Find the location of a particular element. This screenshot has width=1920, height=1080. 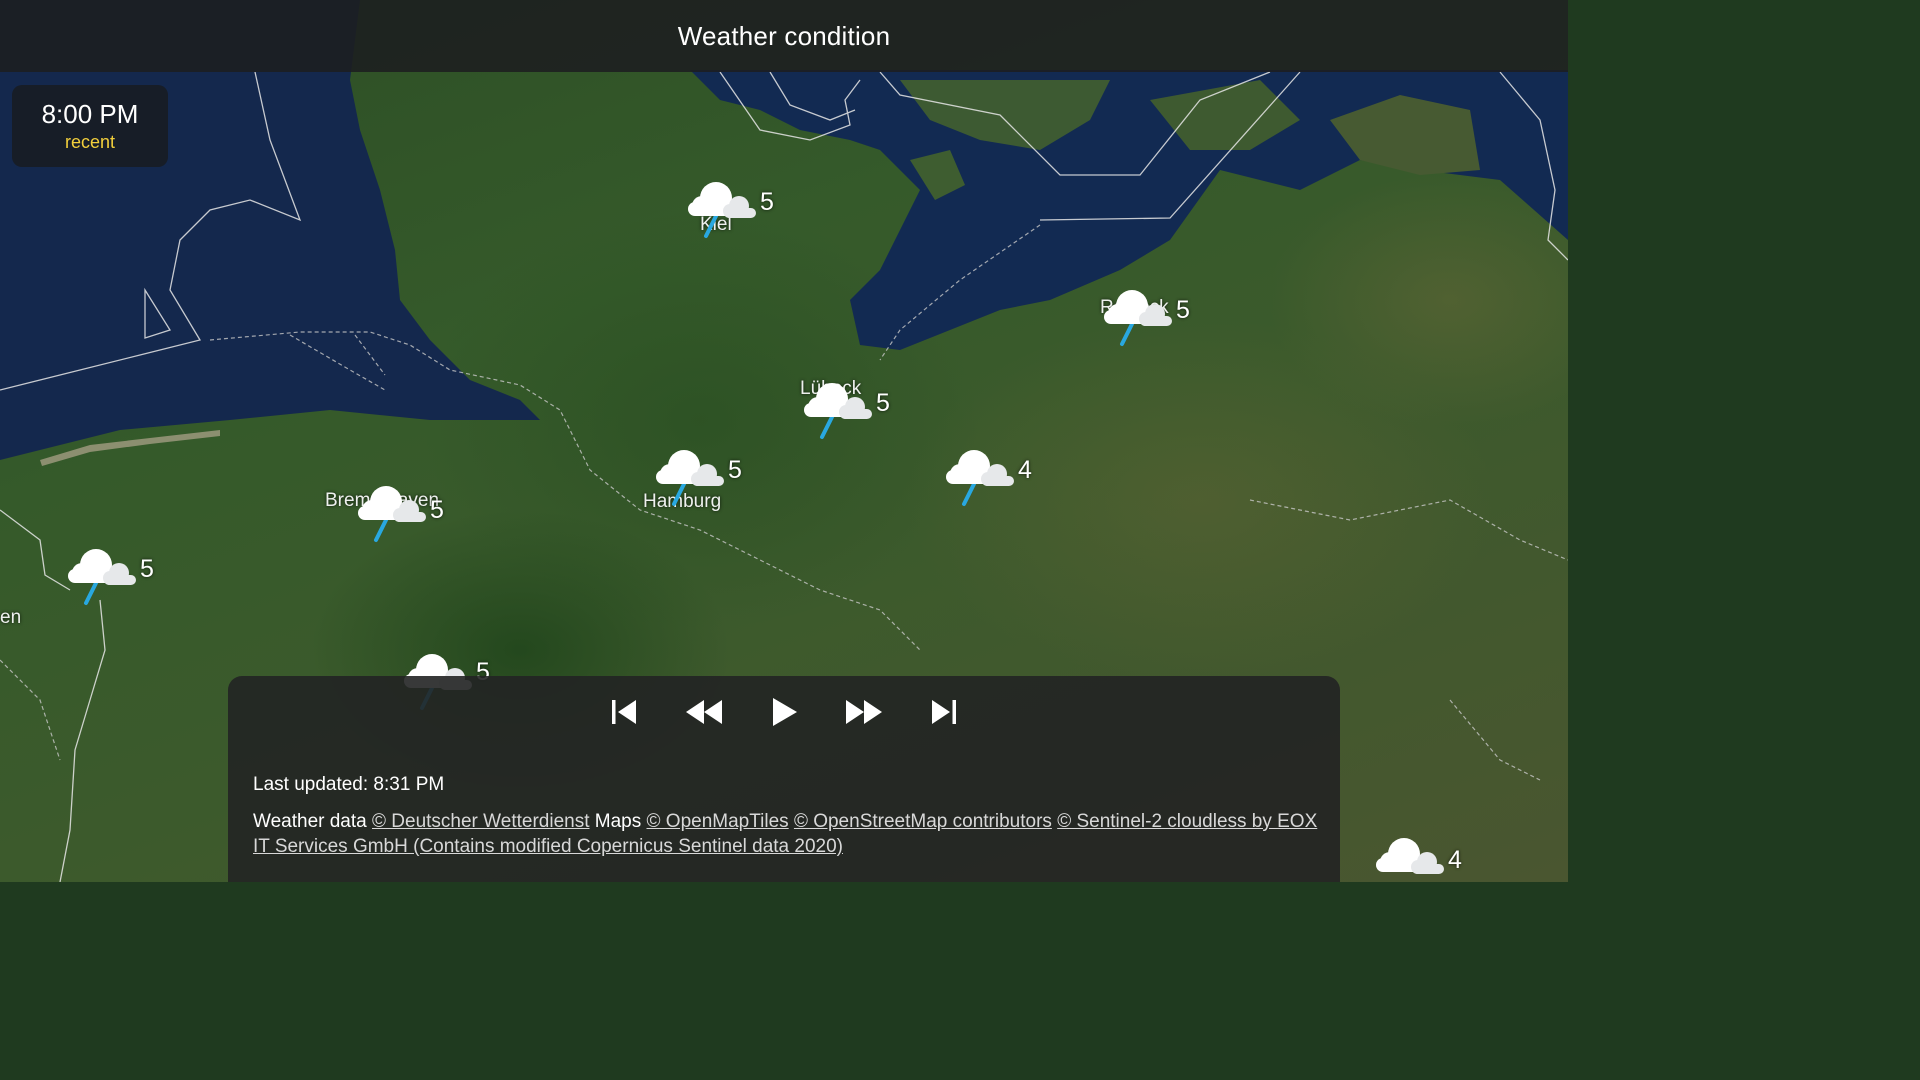

skip-start-icon is located at coordinates (624, 712).